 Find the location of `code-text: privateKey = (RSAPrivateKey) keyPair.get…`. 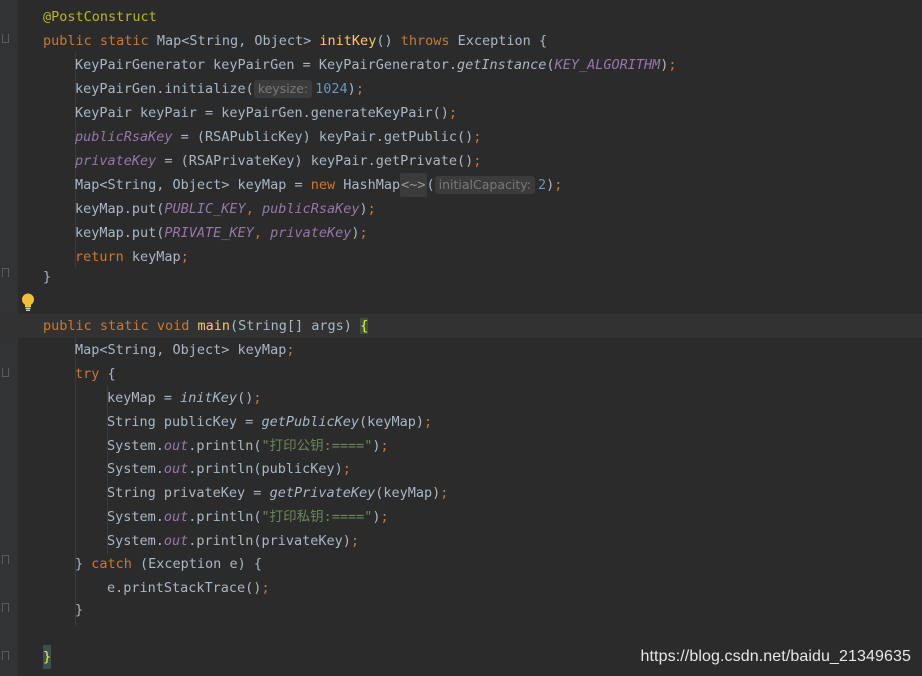

code-text: privateKey = (RSAPrivateKey) keyPair.get… is located at coordinates (278, 161).